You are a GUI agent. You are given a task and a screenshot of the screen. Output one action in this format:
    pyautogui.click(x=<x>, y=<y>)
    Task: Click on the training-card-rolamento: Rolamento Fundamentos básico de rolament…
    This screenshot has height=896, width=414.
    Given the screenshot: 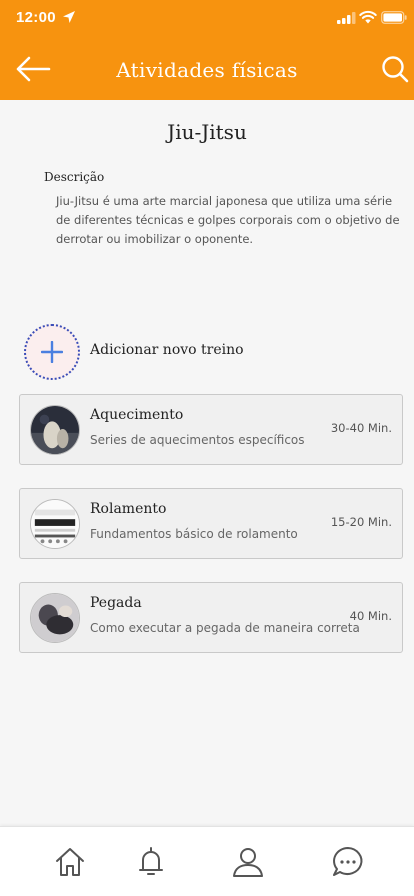 What is the action you would take?
    pyautogui.click(x=211, y=523)
    